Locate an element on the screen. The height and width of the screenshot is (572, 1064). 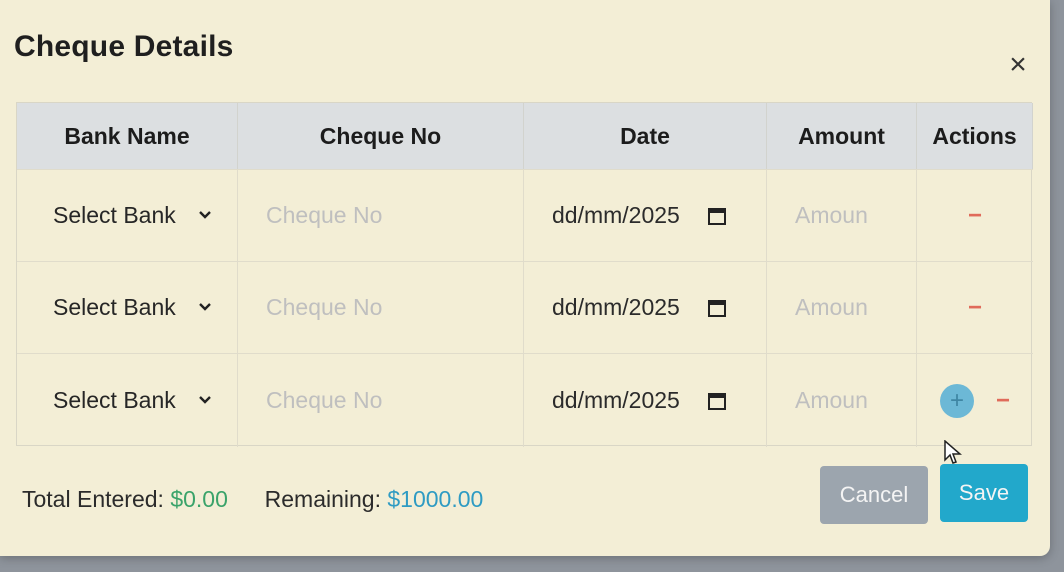
header-bank-name: Bank Name is located at coordinates (127, 136).